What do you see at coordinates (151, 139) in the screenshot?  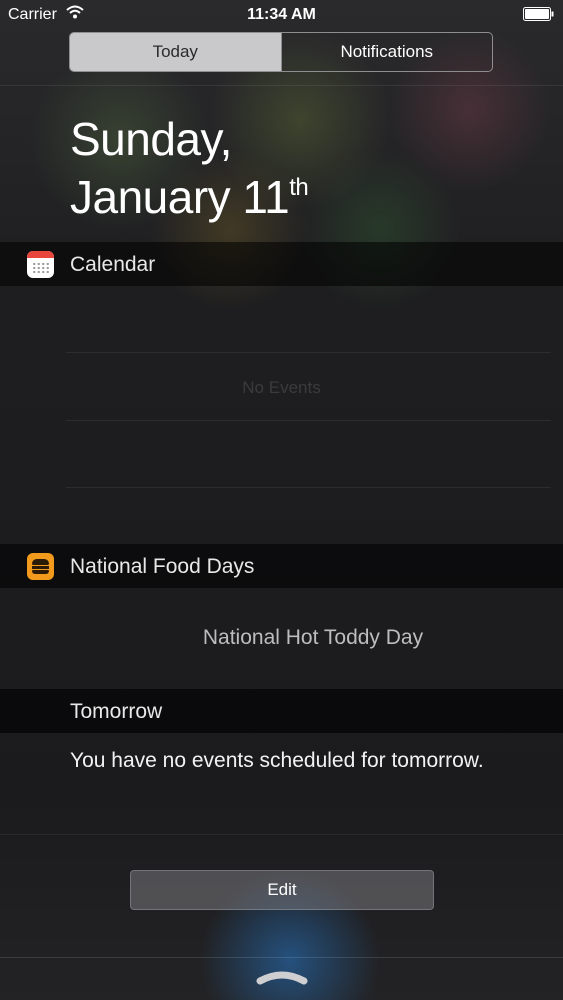 I see `date-weekday: Sunday,` at bounding box center [151, 139].